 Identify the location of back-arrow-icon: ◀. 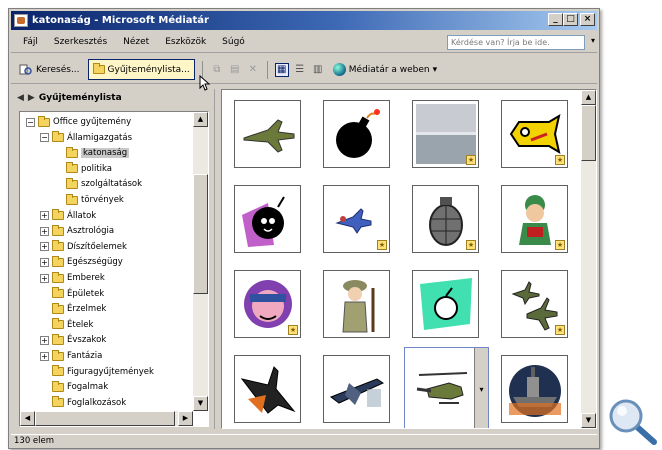
(20, 98).